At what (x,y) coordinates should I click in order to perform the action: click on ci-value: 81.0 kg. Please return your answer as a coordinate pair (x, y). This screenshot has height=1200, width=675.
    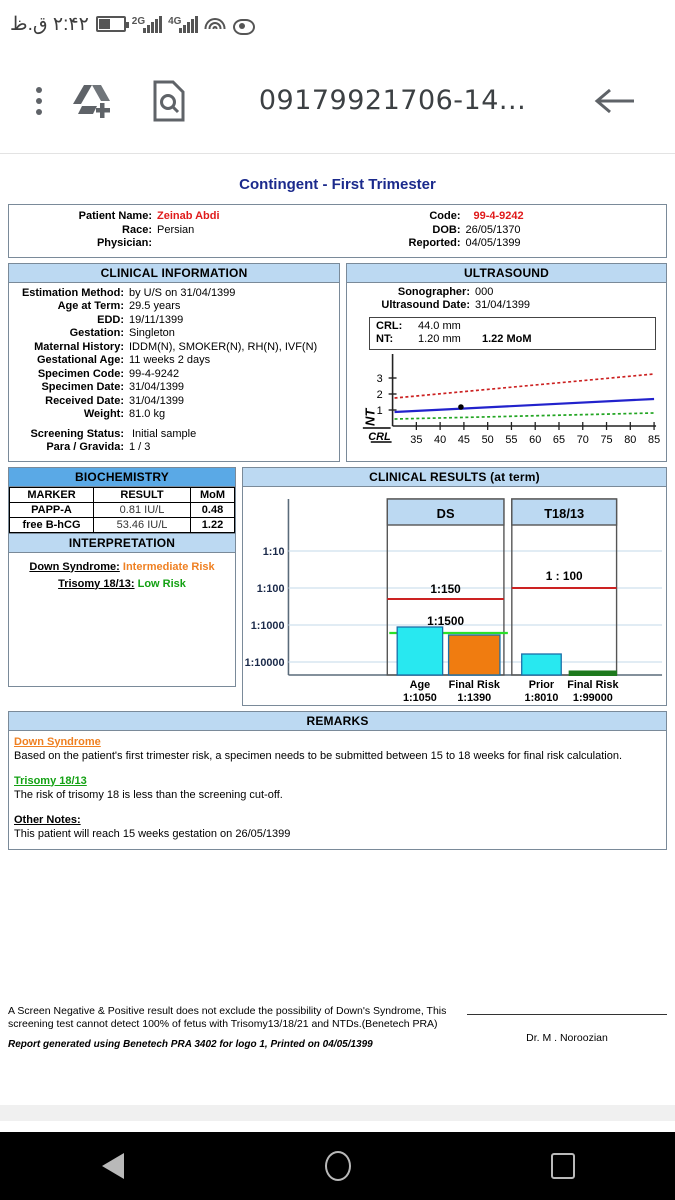
    Looking at the image, I should click on (147, 414).